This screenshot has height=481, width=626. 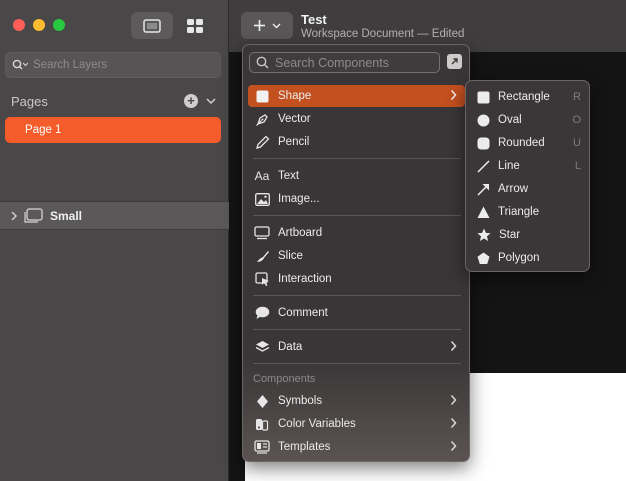 I want to click on layer-search-input: Search Layers, so click(x=113, y=65).